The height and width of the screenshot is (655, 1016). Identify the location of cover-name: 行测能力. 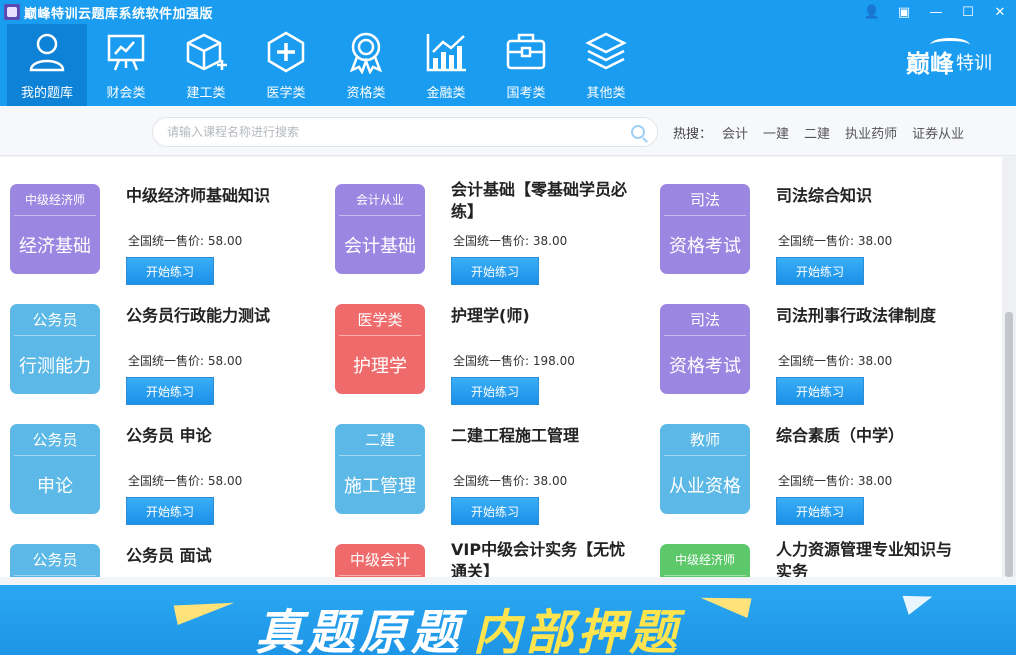
(55, 366).